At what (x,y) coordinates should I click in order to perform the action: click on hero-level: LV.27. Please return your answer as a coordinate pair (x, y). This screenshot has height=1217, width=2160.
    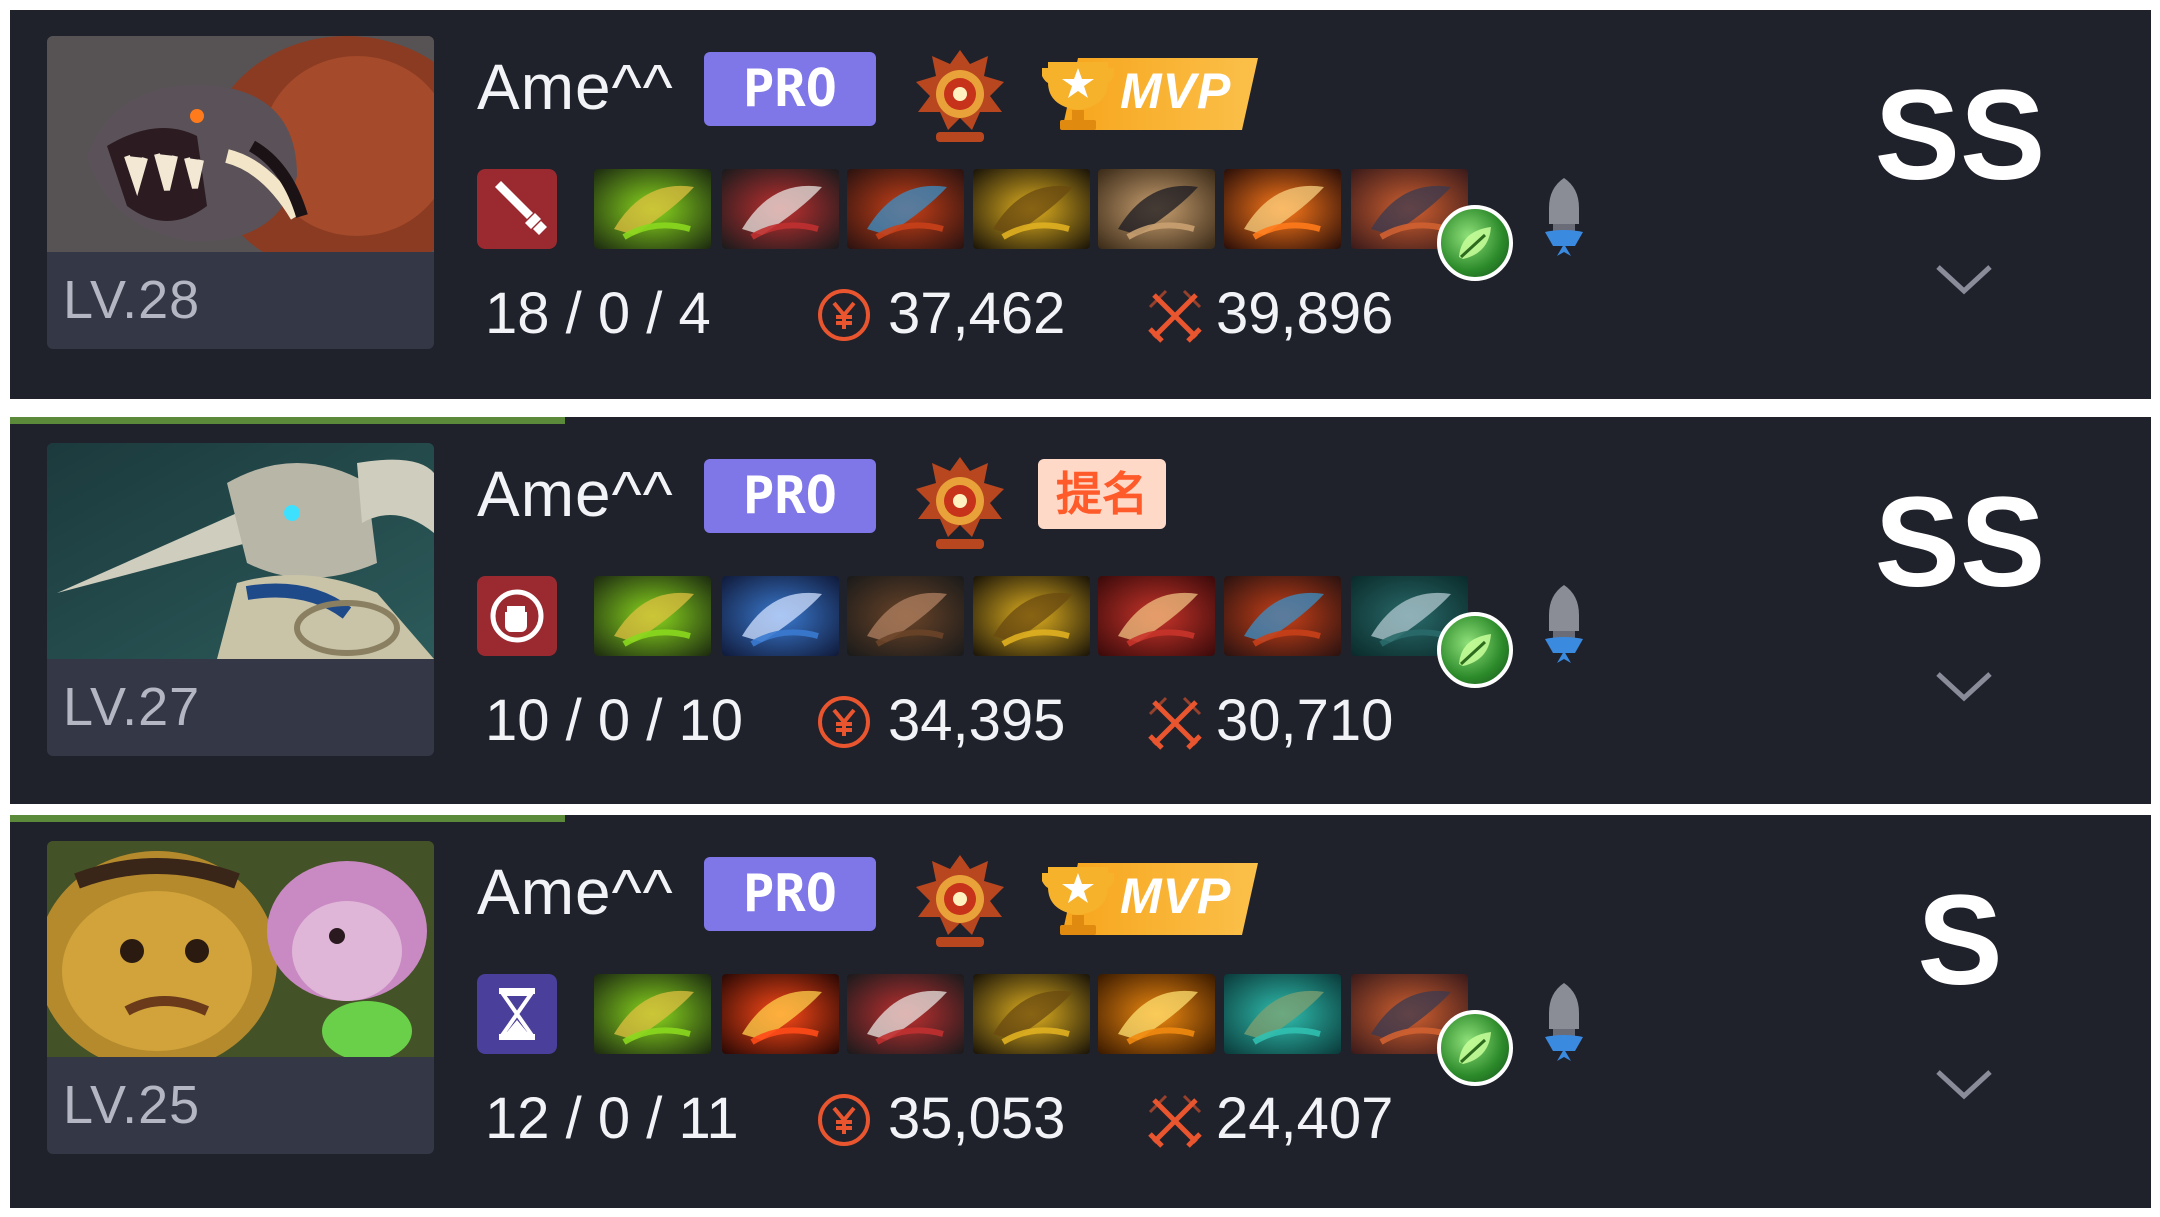
    Looking at the image, I should click on (132, 707).